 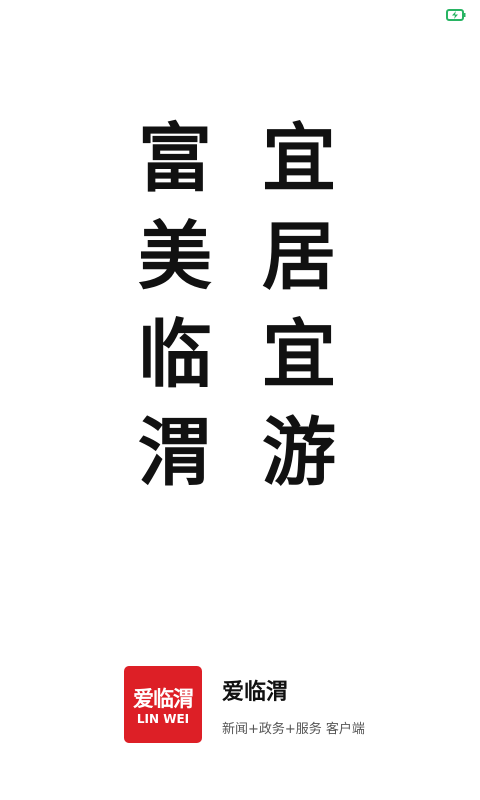 I want to click on app-name: 爱临渭, so click(x=255, y=692).